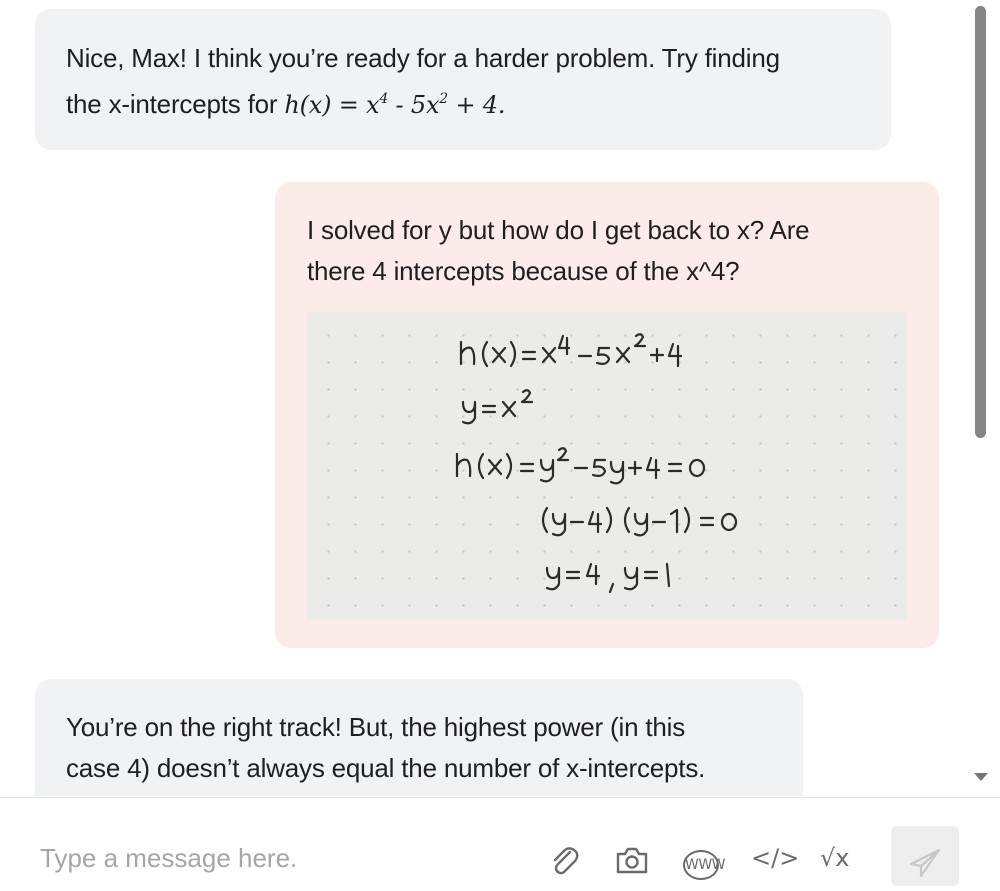  Describe the element at coordinates (384, 99) in the screenshot. I see `formula-exponent: 4` at that location.